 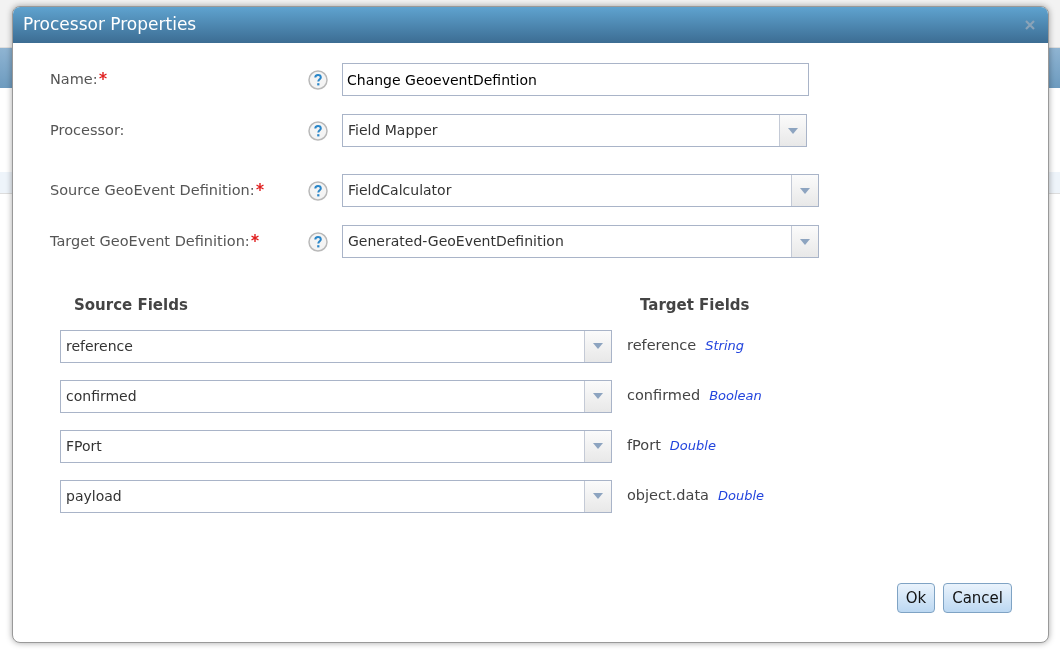 What do you see at coordinates (87, 130) in the screenshot?
I see `field-label: Processor:` at bounding box center [87, 130].